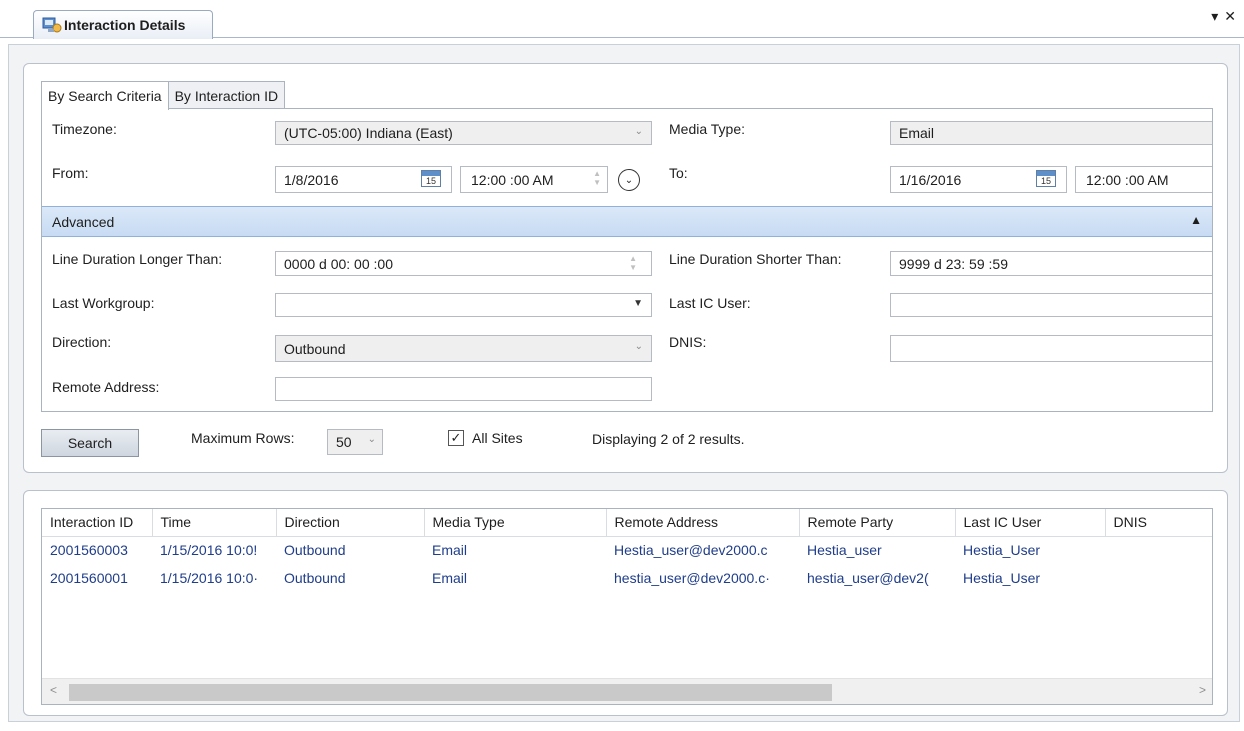  I want to click on last-workgroup-select: ▼, so click(463, 305).